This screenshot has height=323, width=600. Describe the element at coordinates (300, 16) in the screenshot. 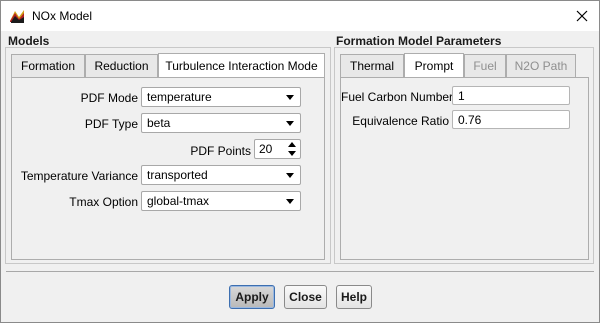

I see `title-bar: NOx Model` at that location.